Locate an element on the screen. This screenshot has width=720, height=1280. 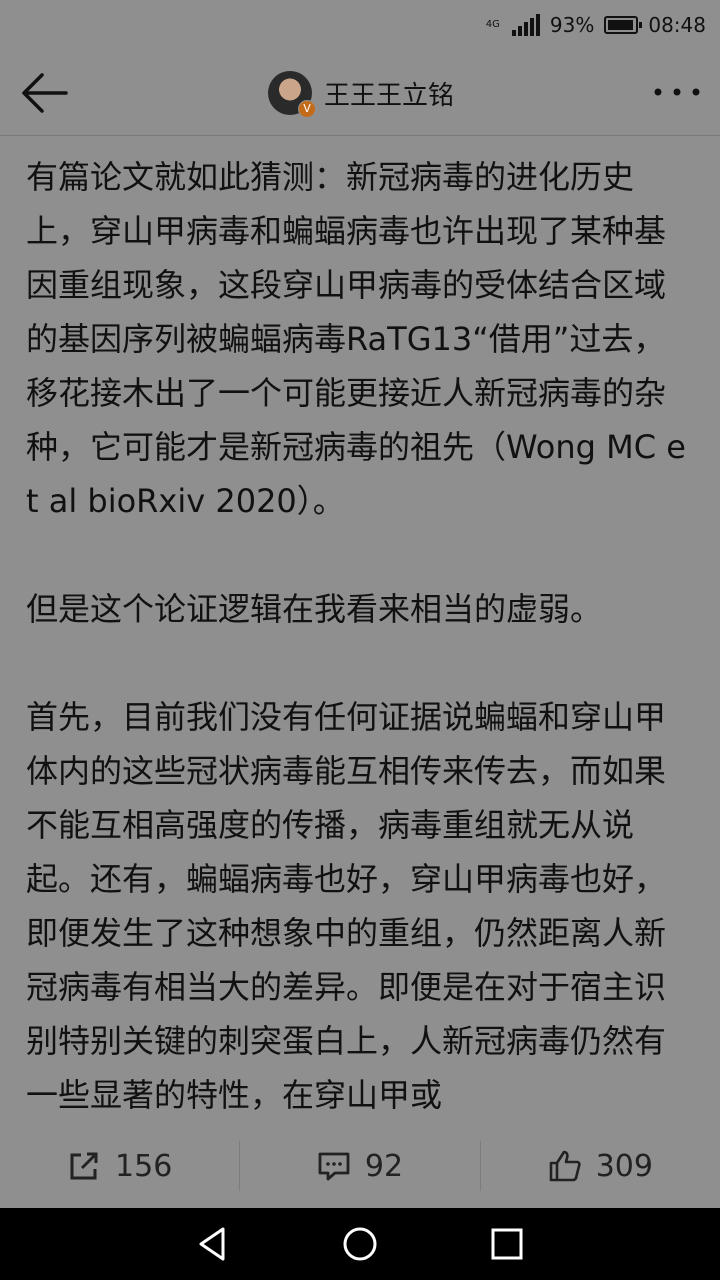
share-icon is located at coordinates (84, 1166).